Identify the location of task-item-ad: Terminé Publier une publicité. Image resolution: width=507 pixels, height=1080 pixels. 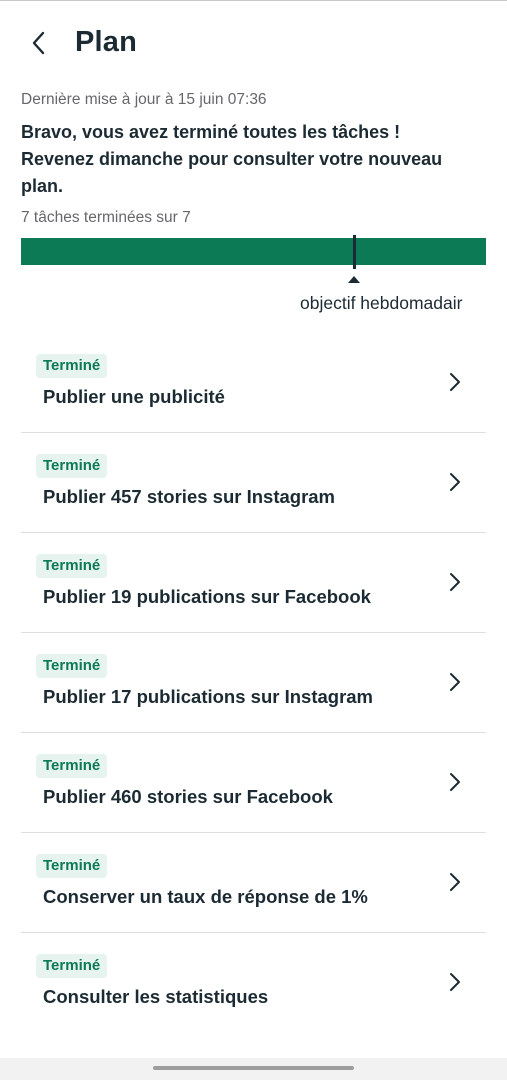
(253, 383).